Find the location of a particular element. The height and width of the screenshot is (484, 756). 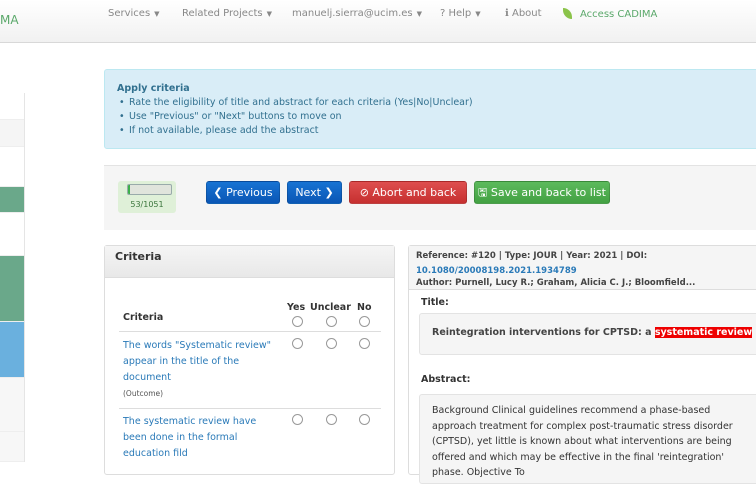

radio-all-unclear is located at coordinates (331, 321).